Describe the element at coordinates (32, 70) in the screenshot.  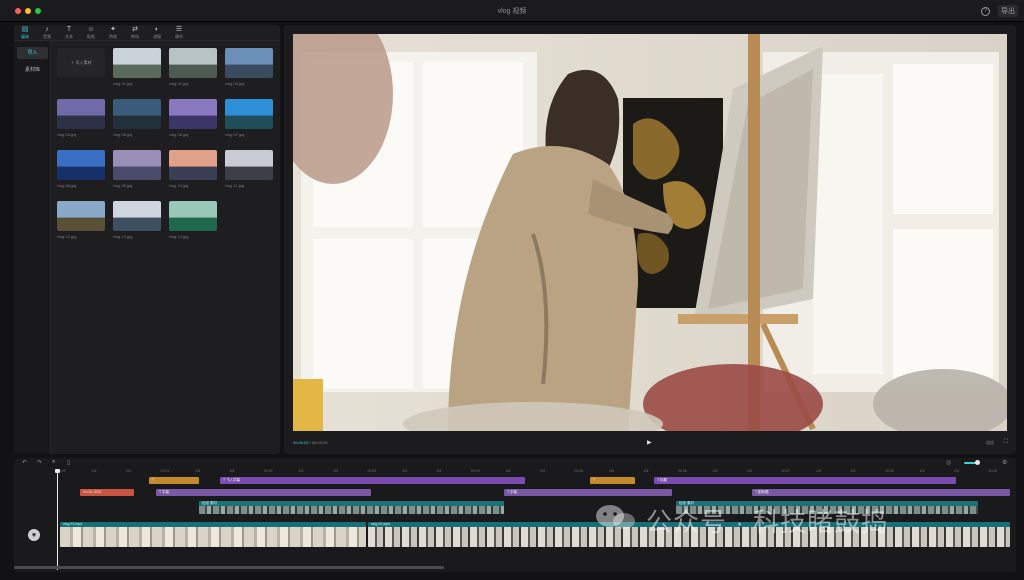
I see `sidebar-item-library: 素材库` at that location.